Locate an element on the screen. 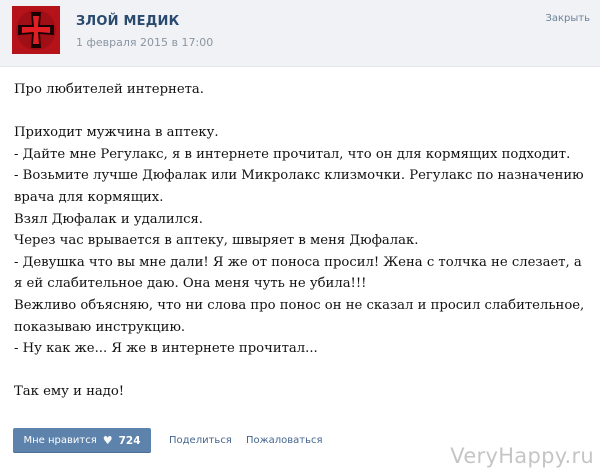 This screenshot has width=600, height=472. watermark: VeryHappy.ru is located at coordinates (522, 456).